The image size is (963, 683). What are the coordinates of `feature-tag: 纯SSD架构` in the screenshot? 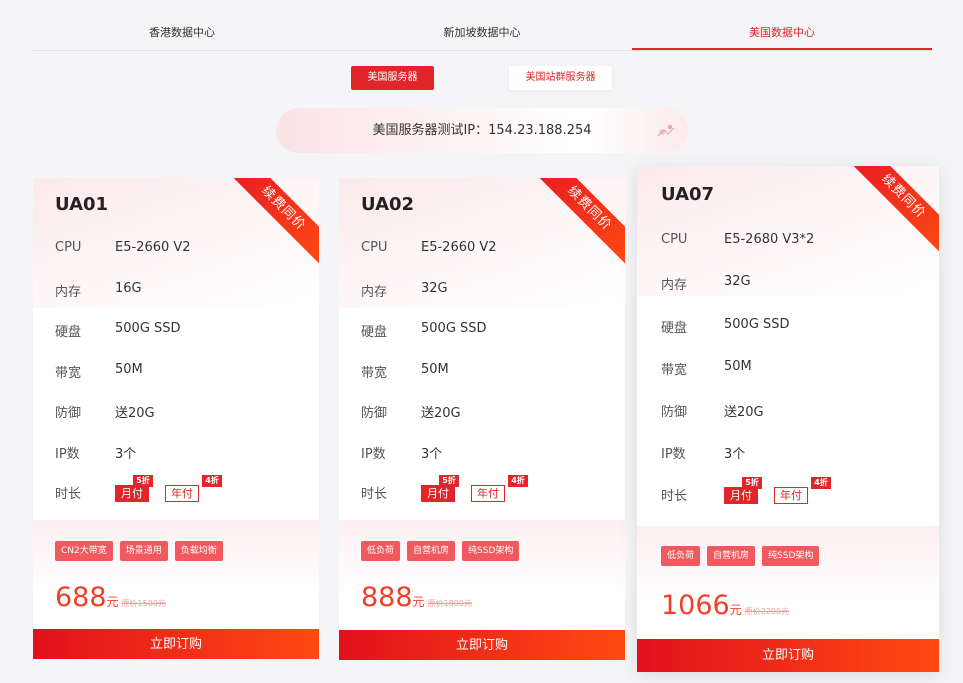 It's located at (791, 556).